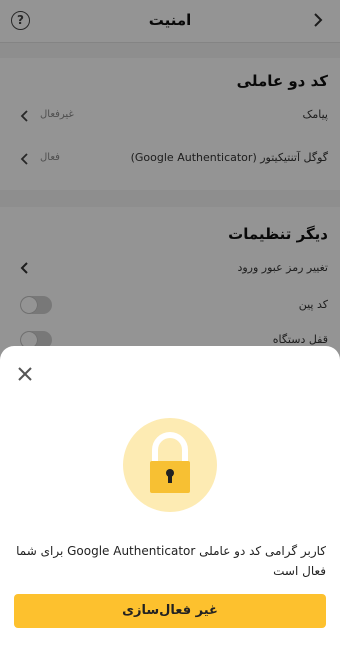 Image resolution: width=340 pixels, height=650 pixels. What do you see at coordinates (170, 462) in the screenshot?
I see `lock-icon` at bounding box center [170, 462].